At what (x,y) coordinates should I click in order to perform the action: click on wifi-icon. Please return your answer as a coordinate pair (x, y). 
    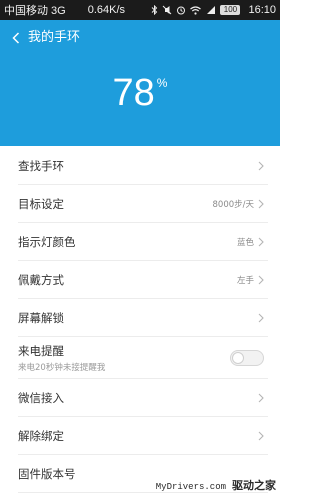
    Looking at the image, I should click on (196, 10).